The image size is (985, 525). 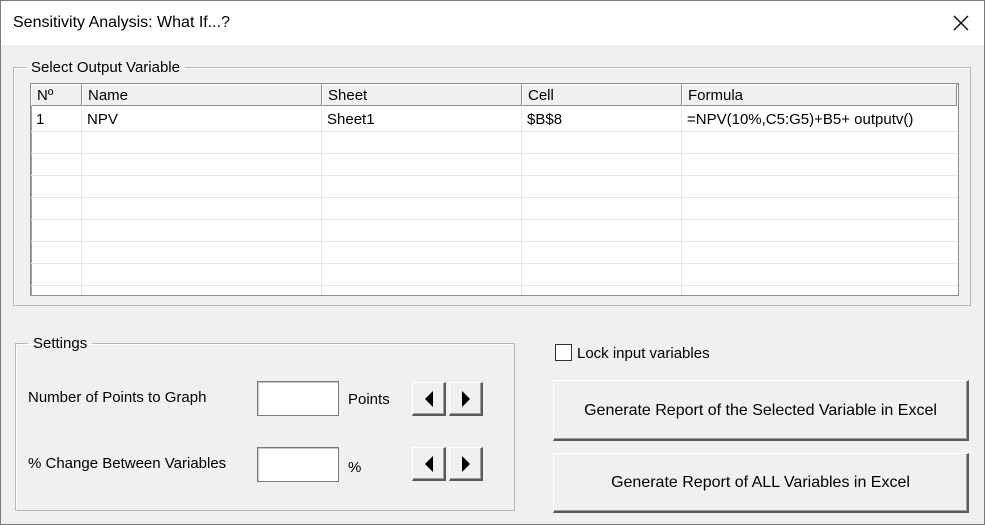 What do you see at coordinates (60, 343) in the screenshot?
I see `settings-legend: Settings` at bounding box center [60, 343].